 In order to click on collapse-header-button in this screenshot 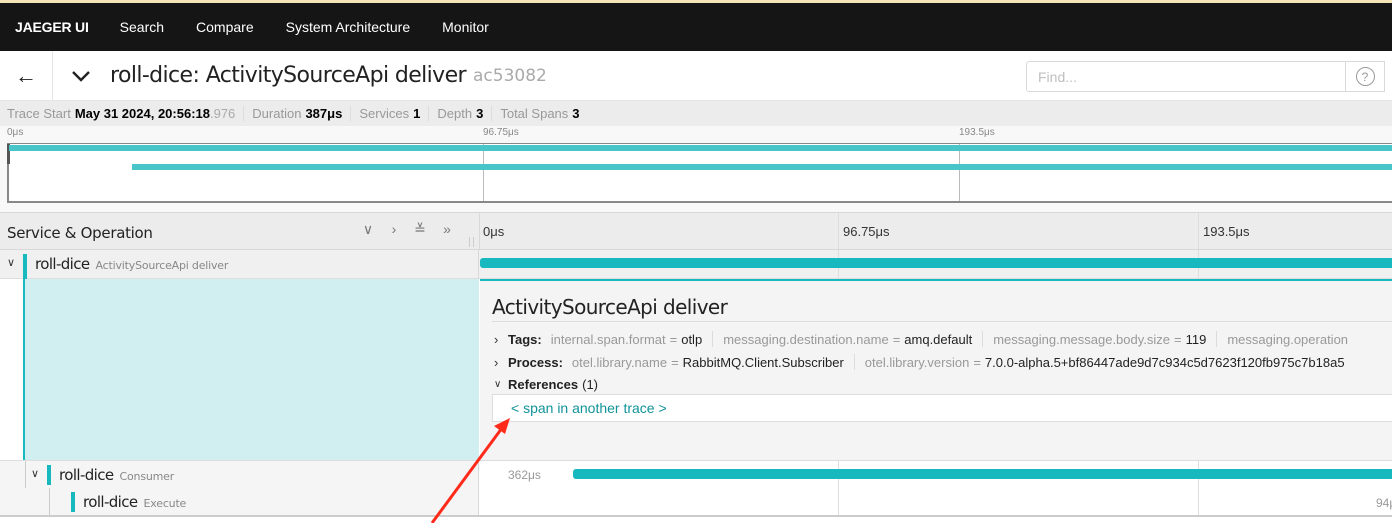, I will do `click(81, 76)`.